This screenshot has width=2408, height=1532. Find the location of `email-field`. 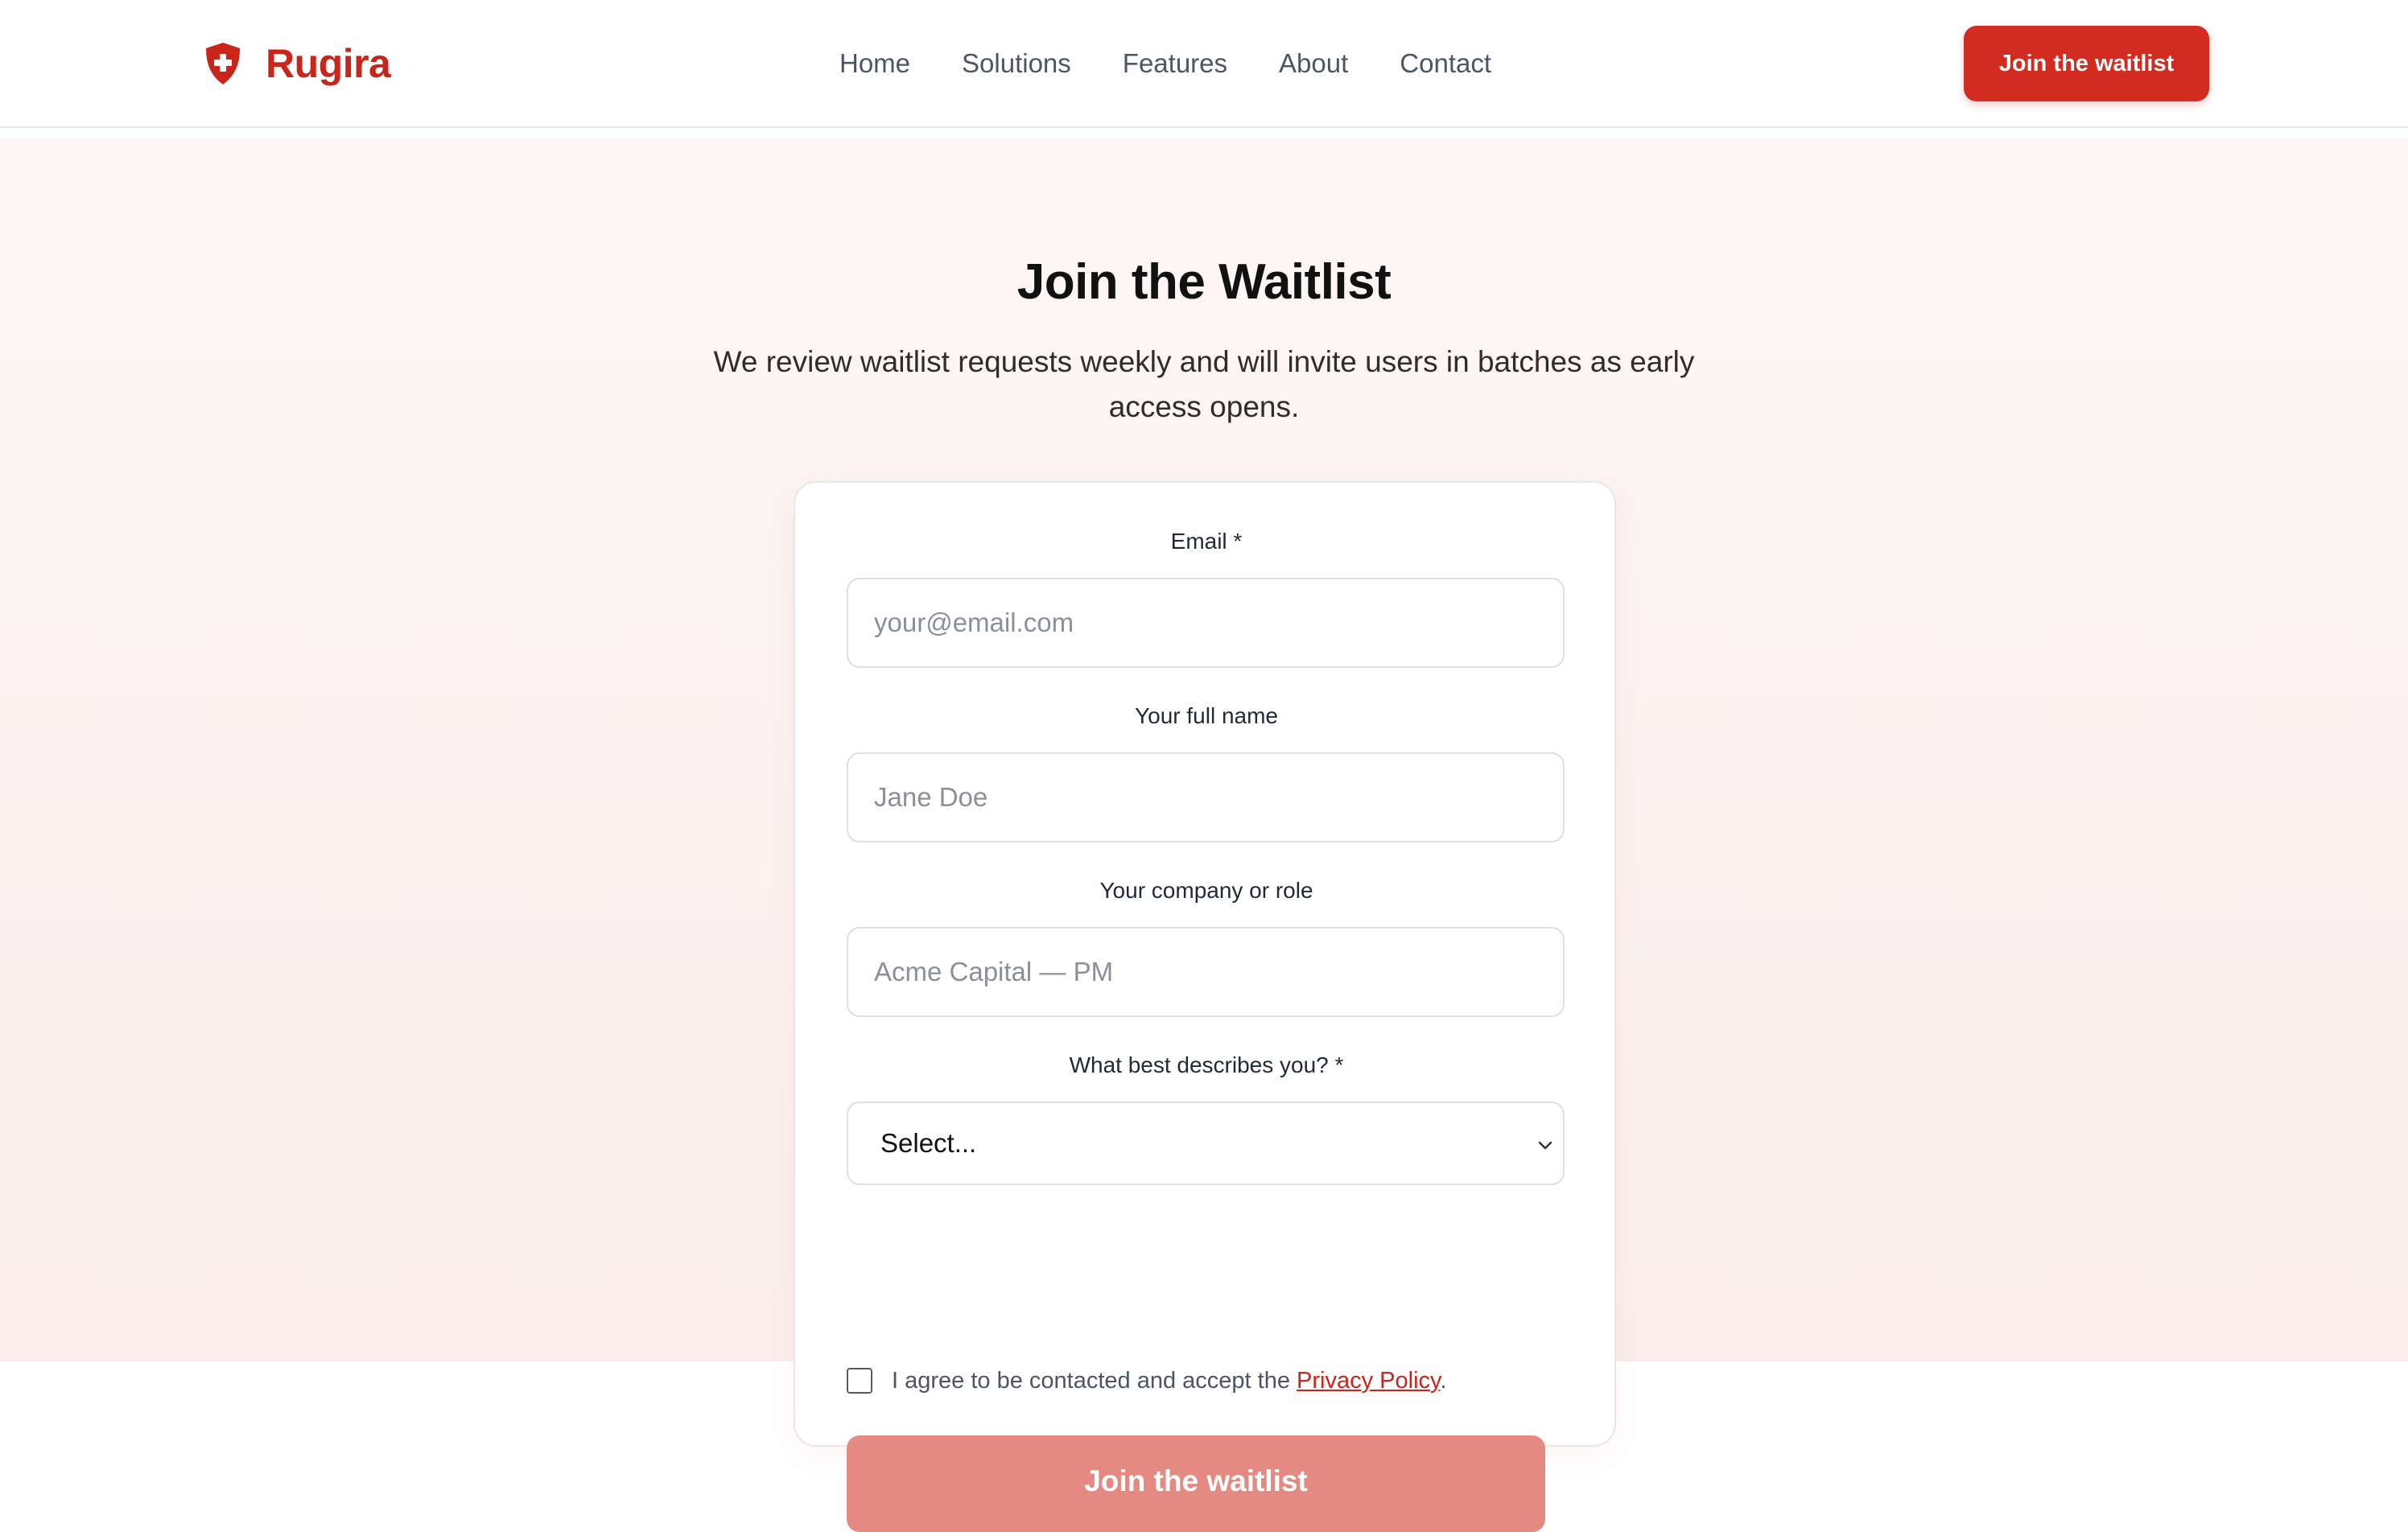

email-field is located at coordinates (1206, 623).